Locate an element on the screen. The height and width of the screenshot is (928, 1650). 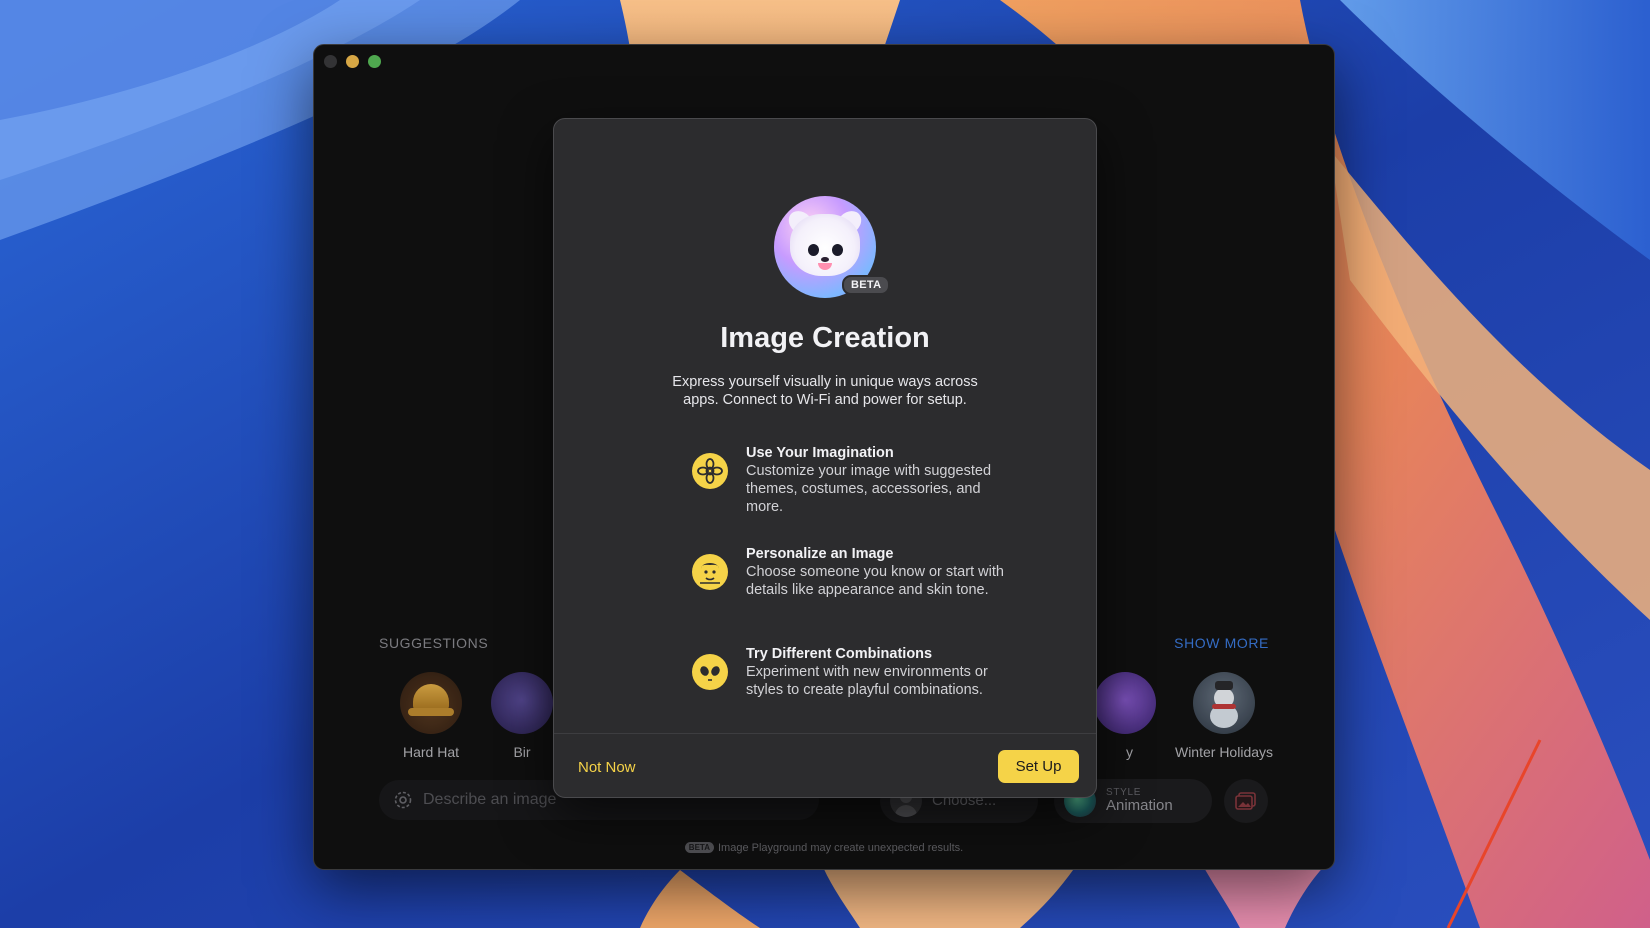
flower-icon is located at coordinates (710, 471).